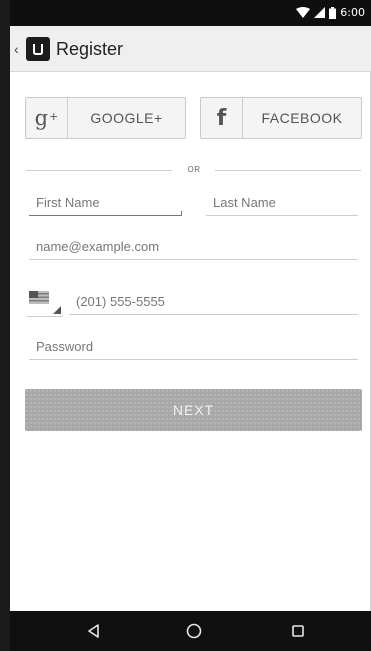 The height and width of the screenshot is (651, 371). Describe the element at coordinates (90, 49) in the screenshot. I see `page-title: Register` at that location.